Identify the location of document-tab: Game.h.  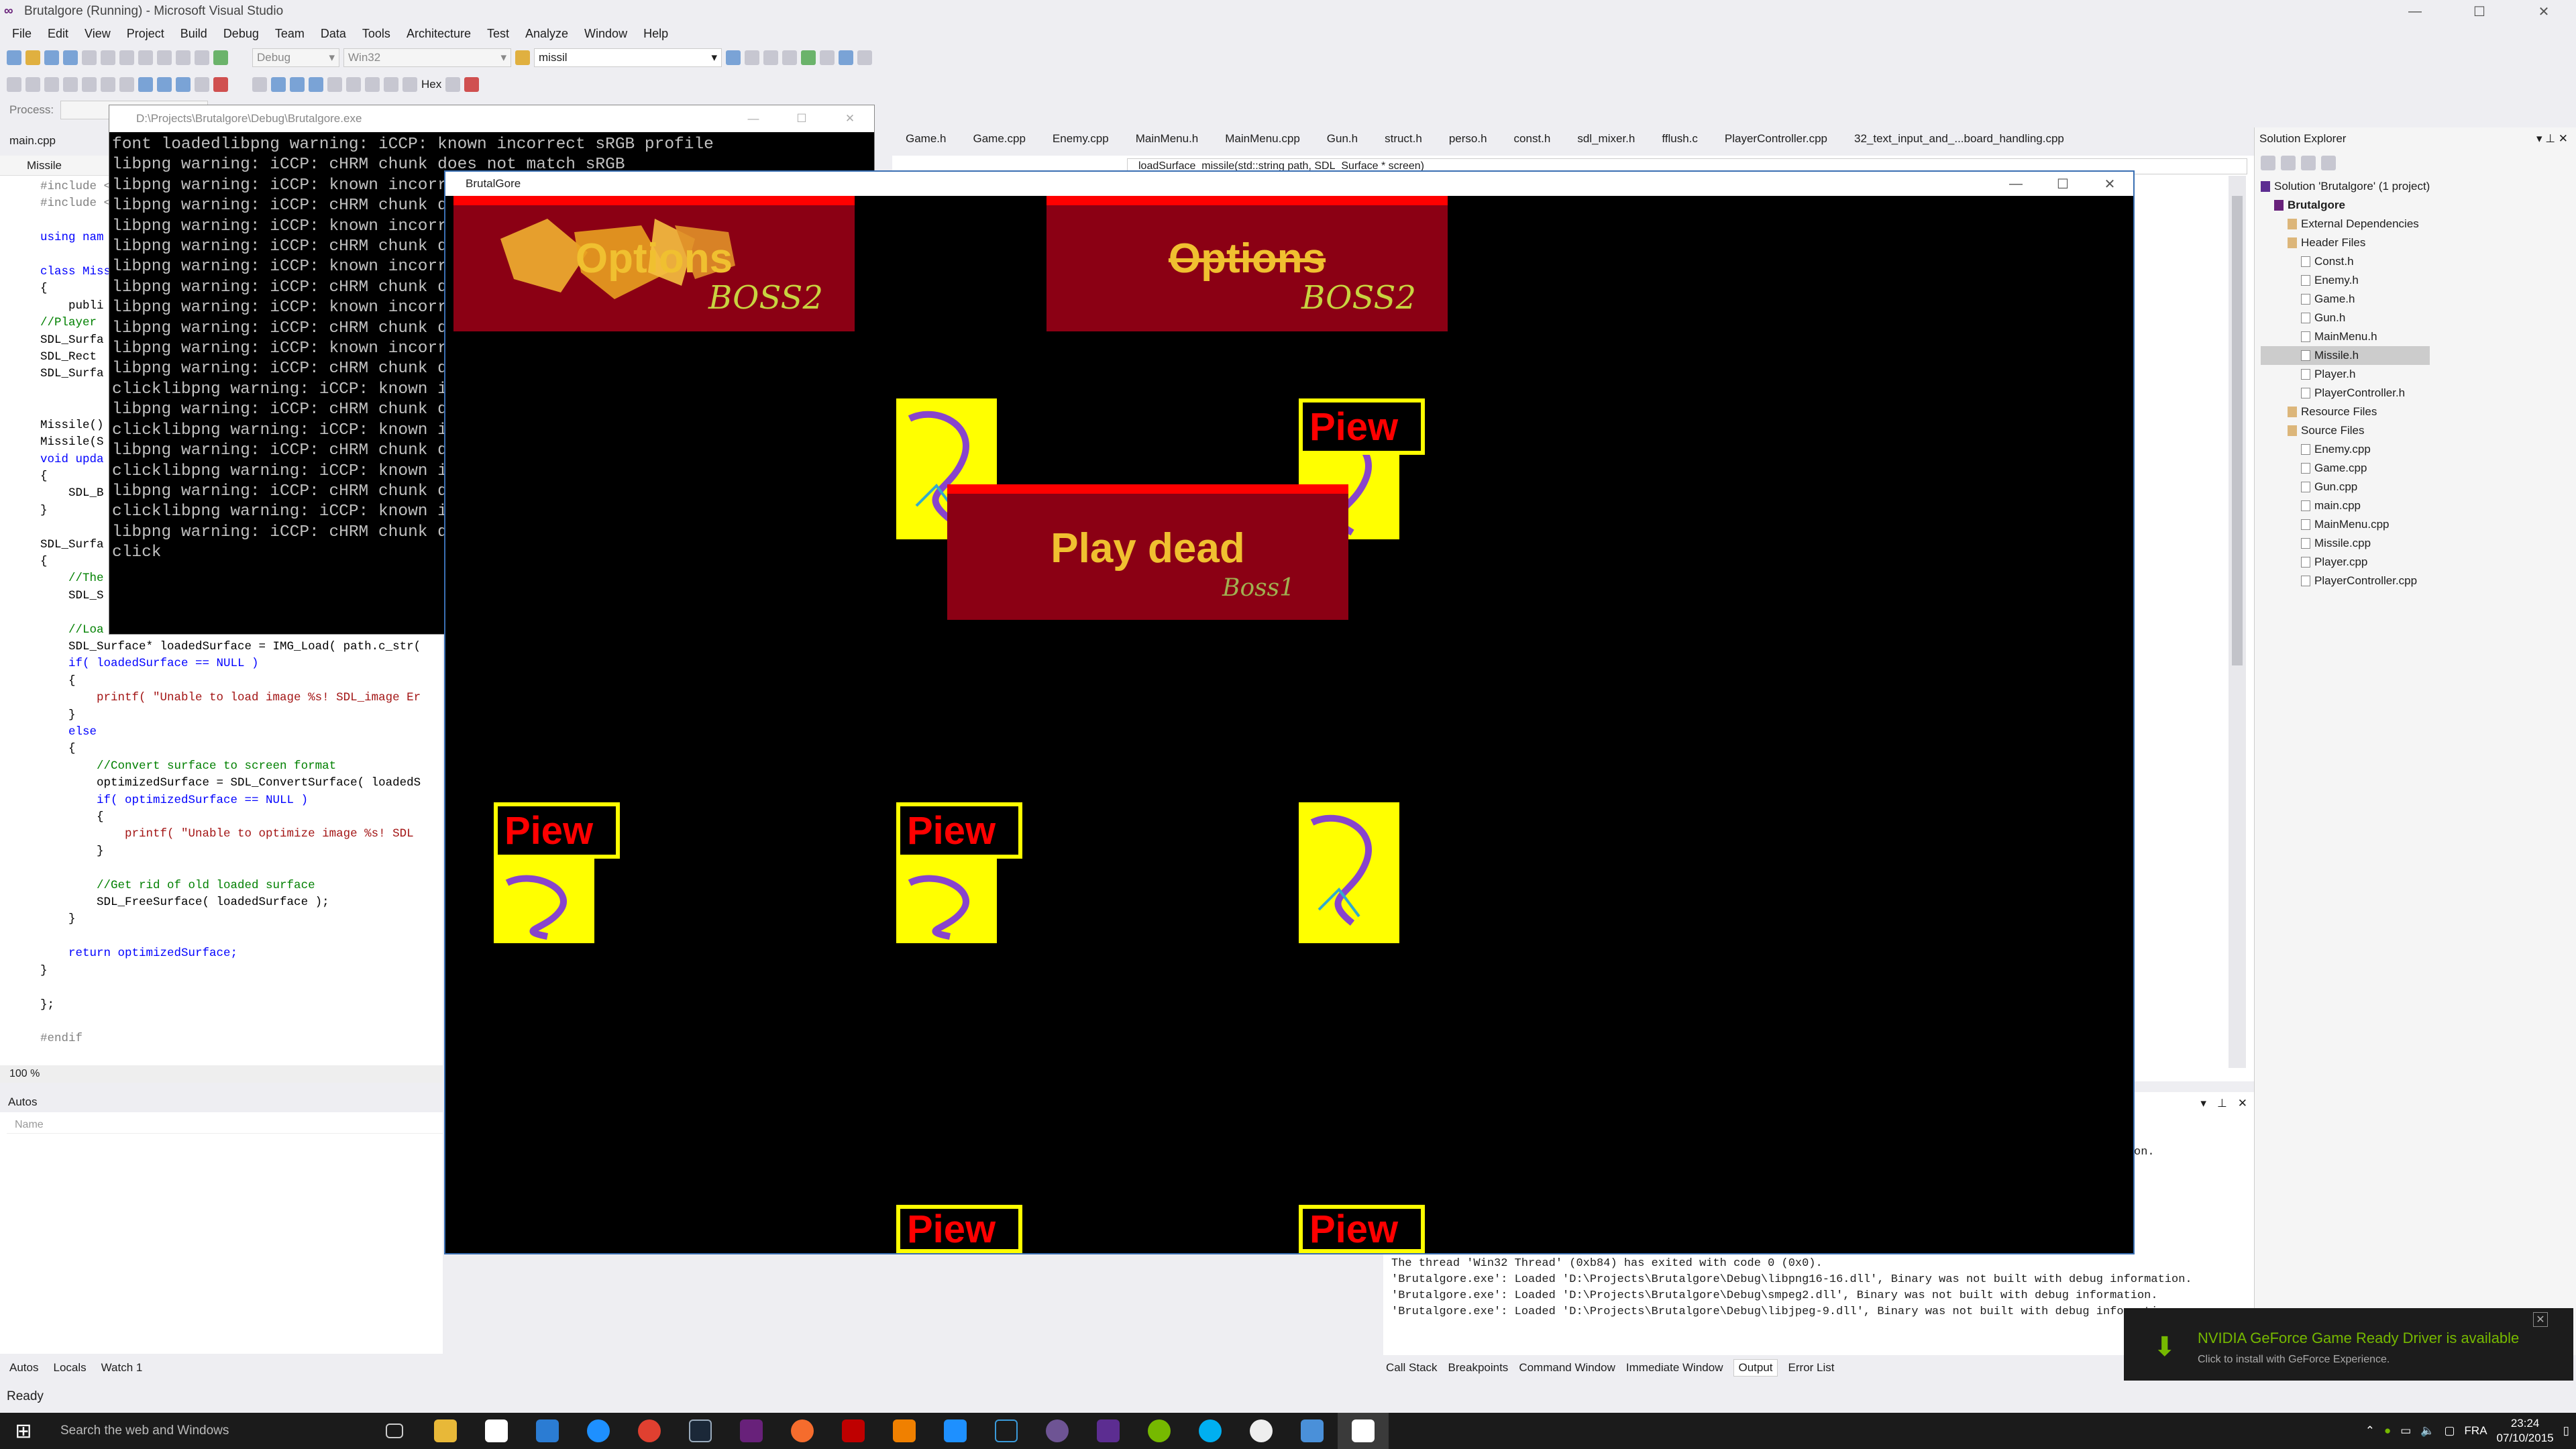
(925, 139).